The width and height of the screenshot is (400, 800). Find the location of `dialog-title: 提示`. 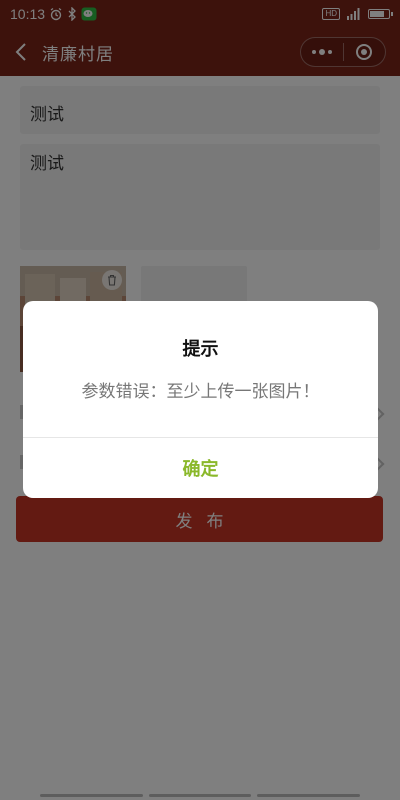

dialog-title: 提示 is located at coordinates (200, 349).